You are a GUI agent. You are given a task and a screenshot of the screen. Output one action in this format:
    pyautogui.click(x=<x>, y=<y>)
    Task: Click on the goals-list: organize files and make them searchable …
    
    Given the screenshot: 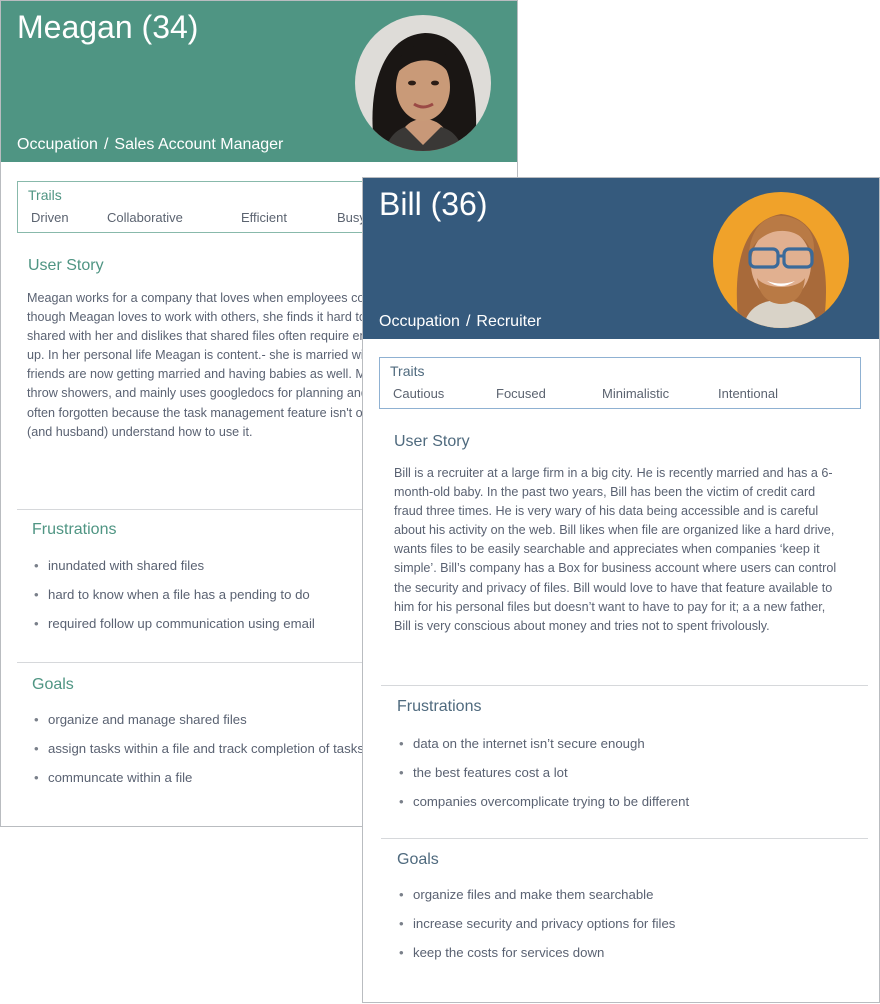 What is the action you would take?
    pyautogui.click(x=536, y=930)
    